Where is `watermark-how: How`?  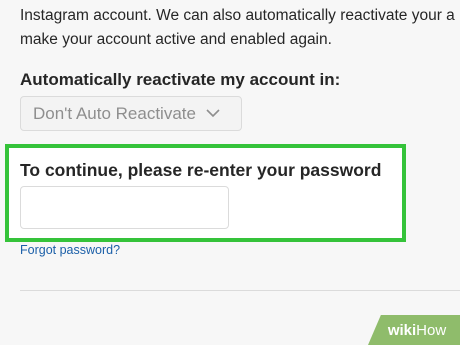 watermark-how: How is located at coordinates (431, 330).